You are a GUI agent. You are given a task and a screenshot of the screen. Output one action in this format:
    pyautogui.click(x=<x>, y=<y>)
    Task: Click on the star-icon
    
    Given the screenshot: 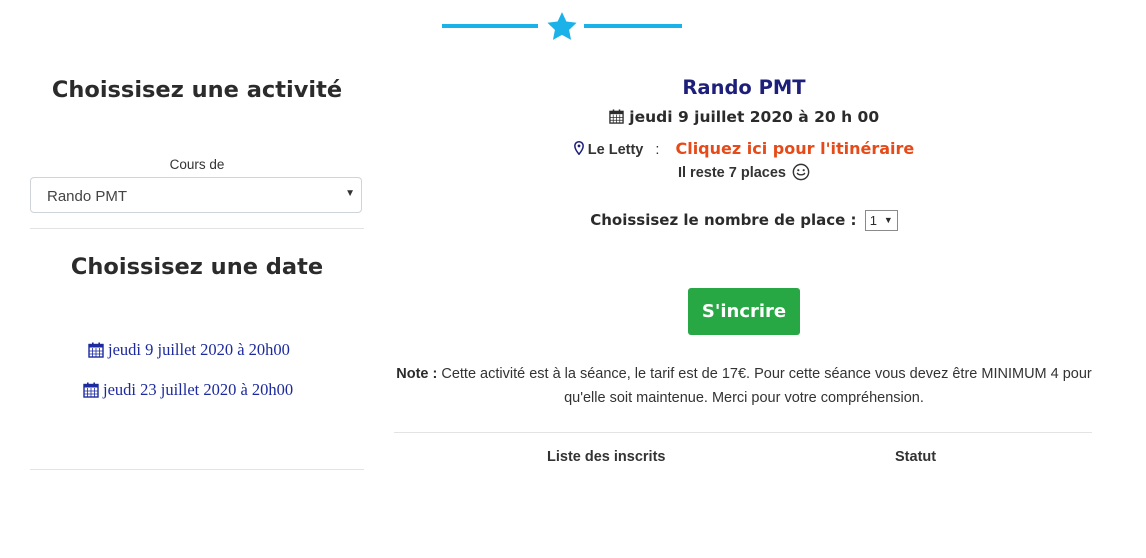 What is the action you would take?
    pyautogui.click(x=562, y=26)
    